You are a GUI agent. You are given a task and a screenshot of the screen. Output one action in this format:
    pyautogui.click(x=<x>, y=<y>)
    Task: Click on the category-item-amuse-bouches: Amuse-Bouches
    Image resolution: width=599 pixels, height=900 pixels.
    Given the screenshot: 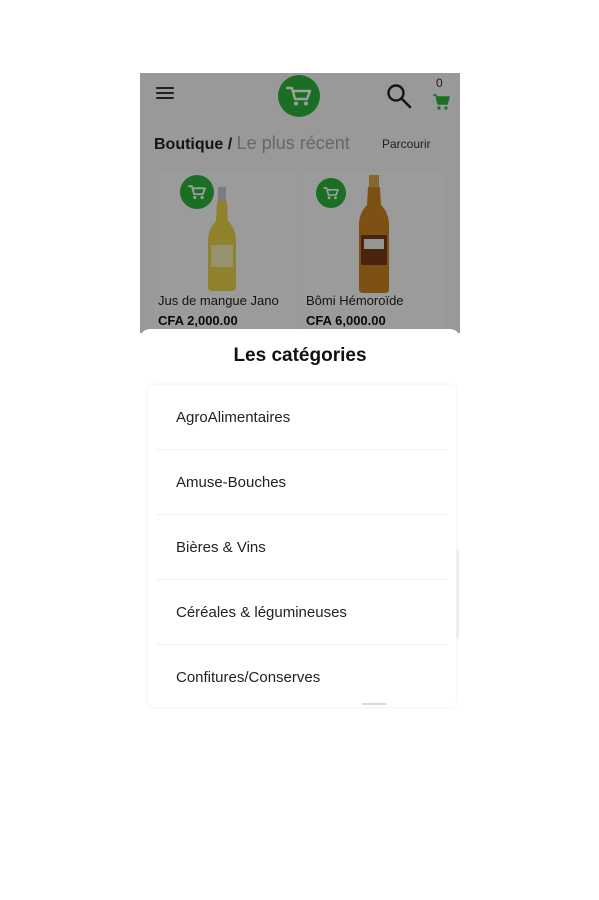 What is the action you would take?
    pyautogui.click(x=302, y=482)
    